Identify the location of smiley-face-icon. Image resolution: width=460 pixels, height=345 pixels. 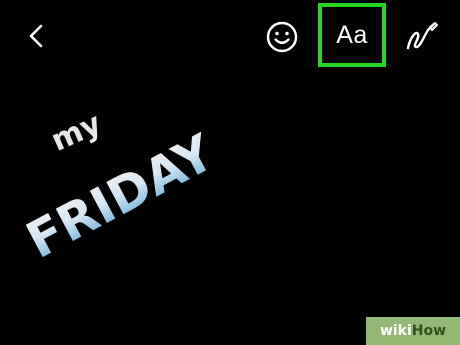
(282, 37).